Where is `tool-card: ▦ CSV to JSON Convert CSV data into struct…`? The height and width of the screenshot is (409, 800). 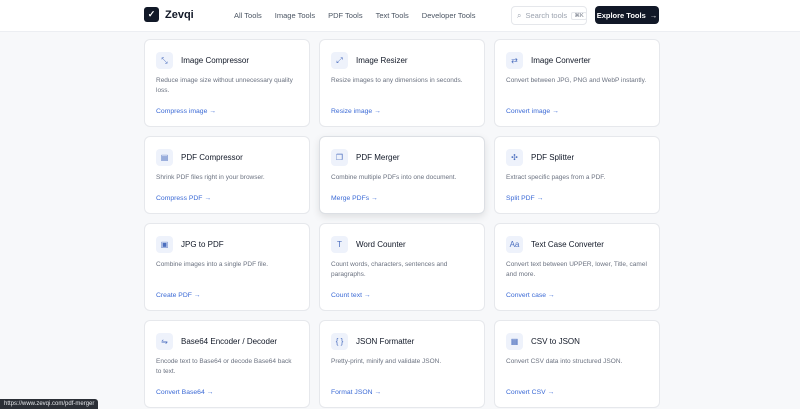 tool-card: ▦ CSV to JSON Convert CSV data into struct… is located at coordinates (577, 364).